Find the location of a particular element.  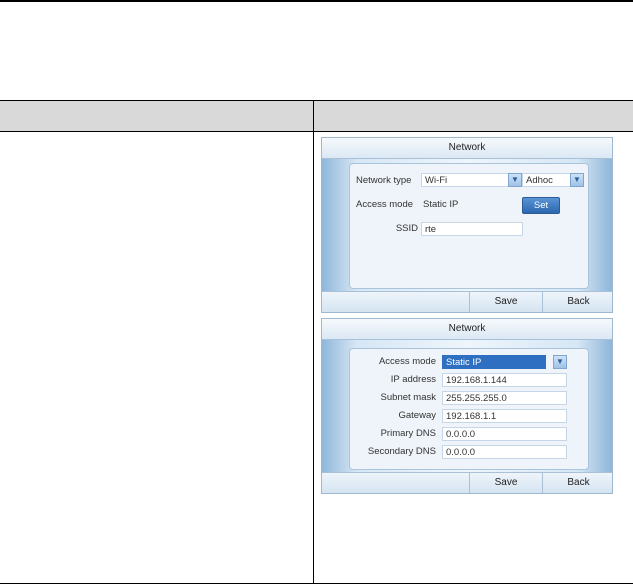

secondary-dns-field: 0.0.0.0 is located at coordinates (504, 452).